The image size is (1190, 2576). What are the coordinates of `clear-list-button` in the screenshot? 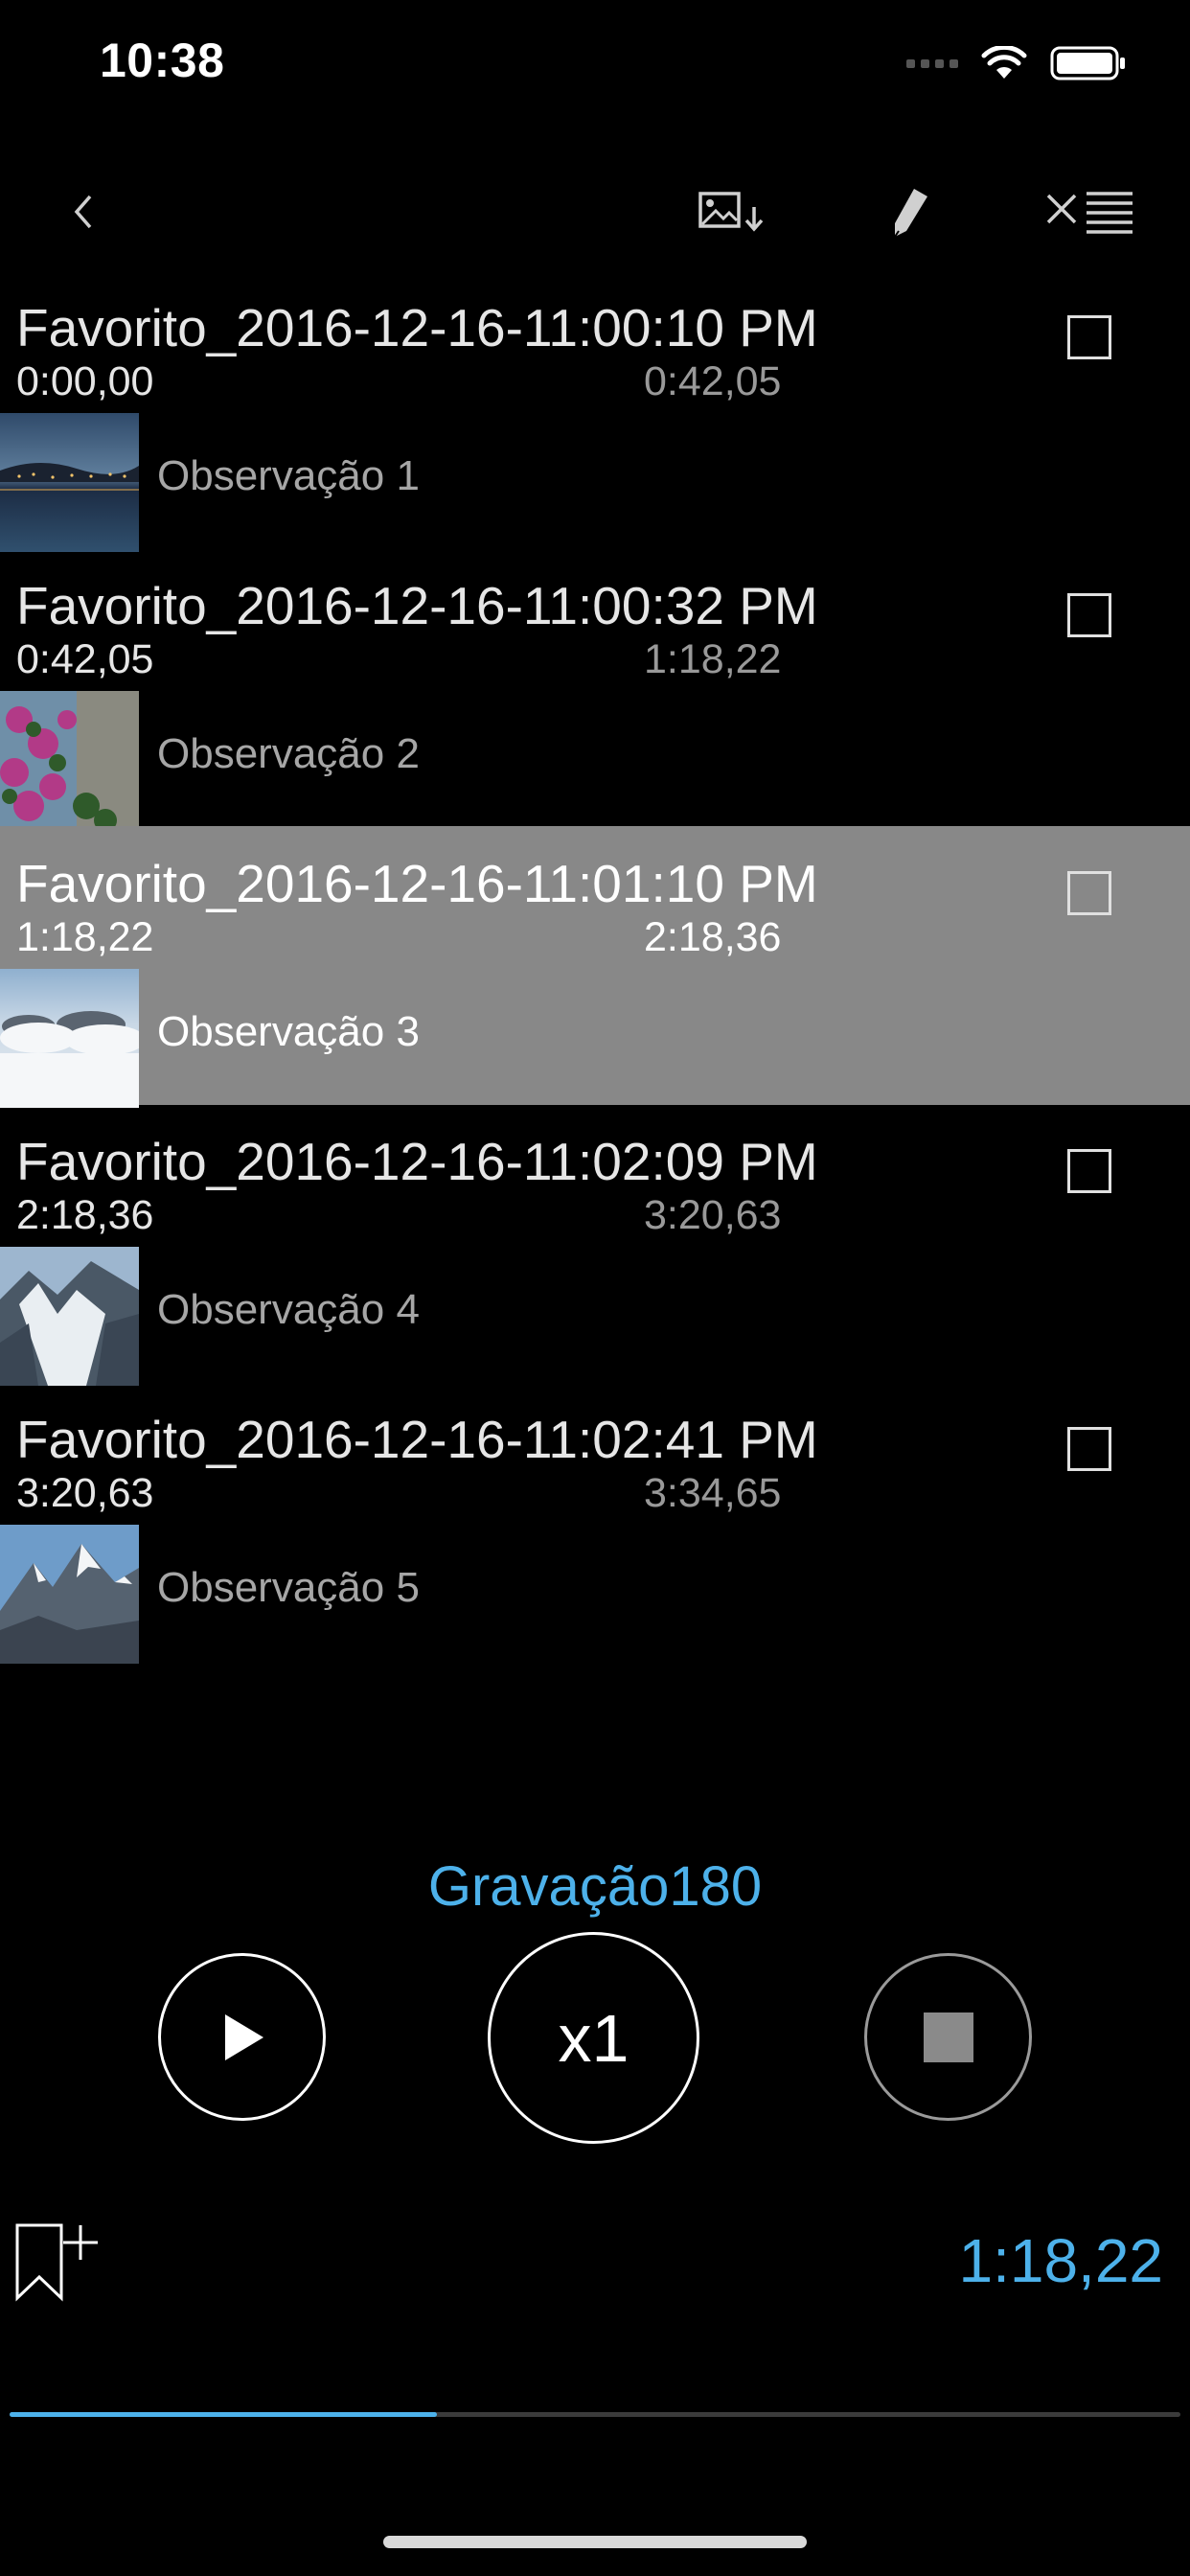 It's located at (1090, 212).